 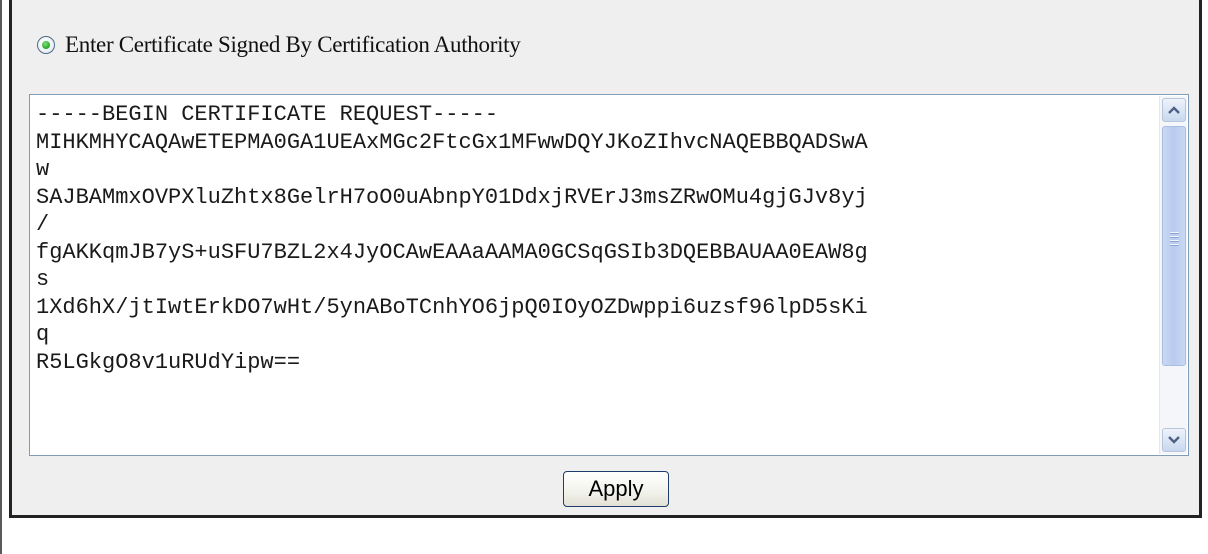 I want to click on scrollbar-thumb, so click(x=1174, y=246).